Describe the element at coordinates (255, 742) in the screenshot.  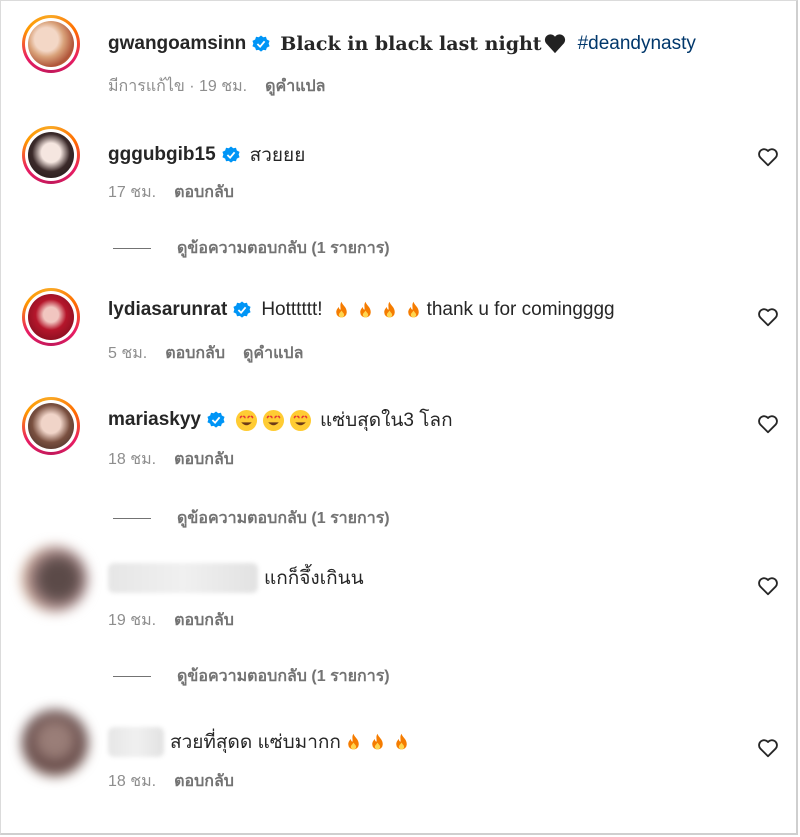
I see `comment-text: สวยที่สุดด แซ่บมากก` at that location.